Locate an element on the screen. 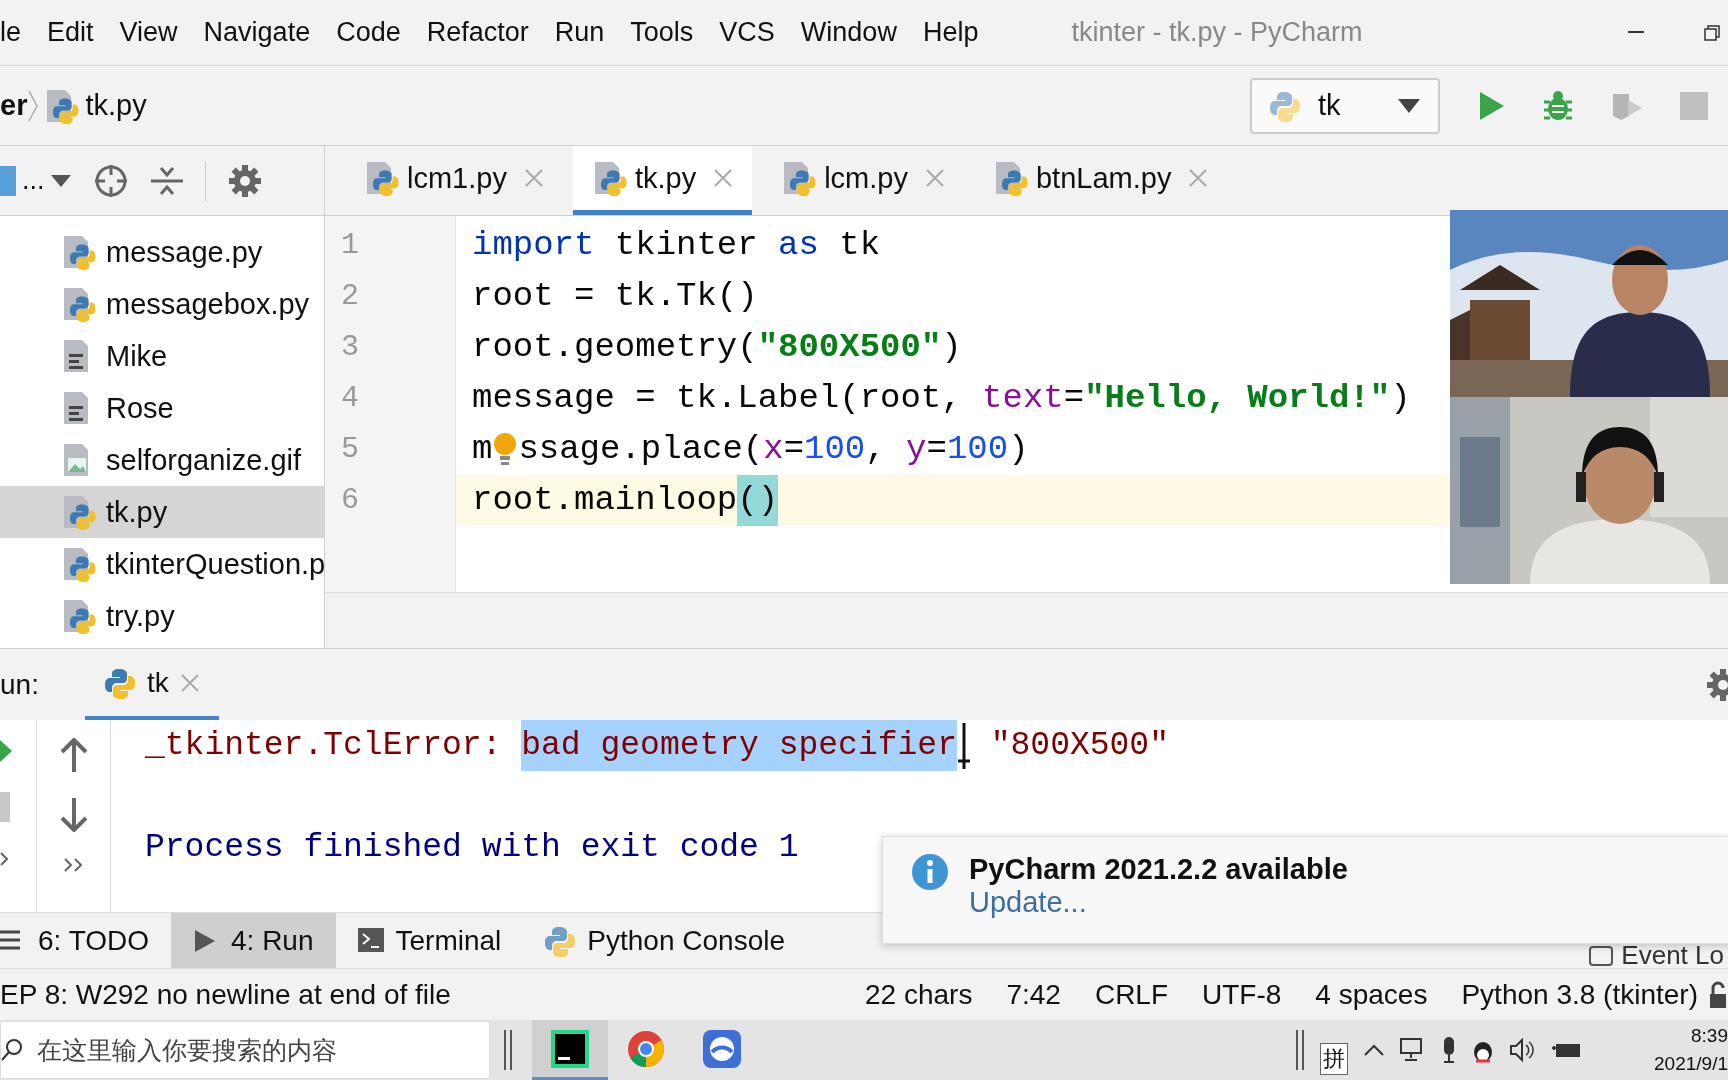 Image resolution: width=1728 pixels, height=1080 pixels. tool-window-button: 6: TODO is located at coordinates (85, 940).